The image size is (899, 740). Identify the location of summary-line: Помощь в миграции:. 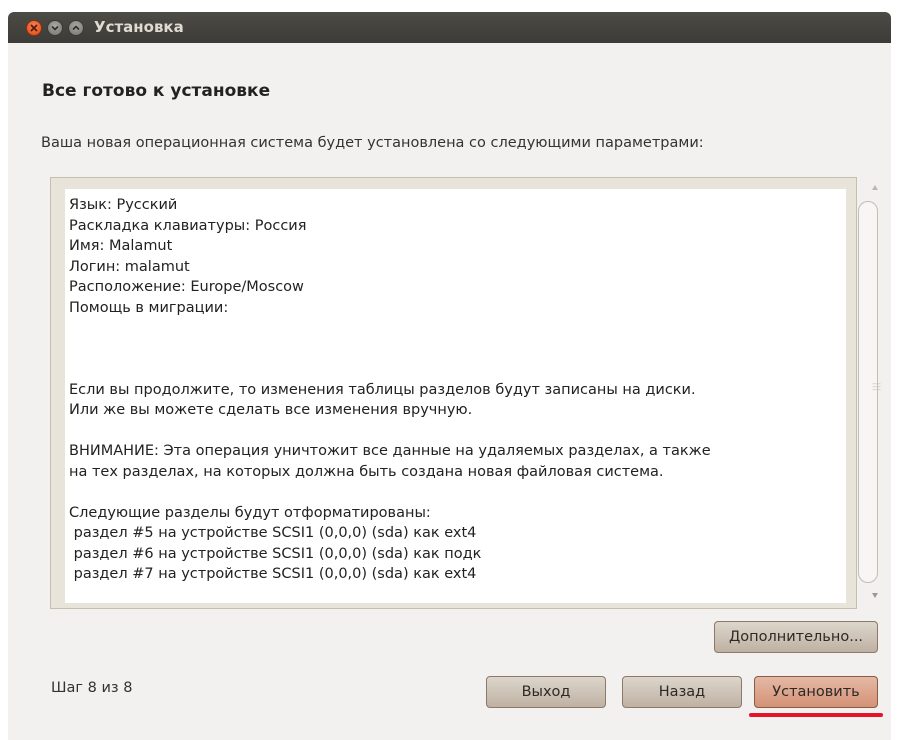
(149, 307).